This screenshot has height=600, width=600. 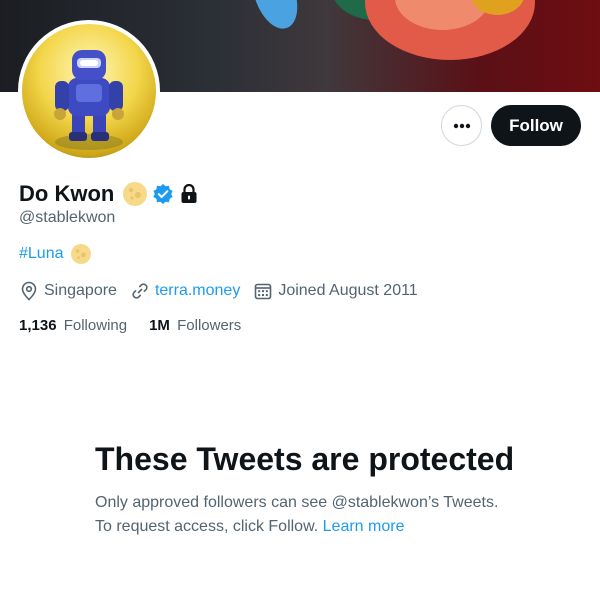 I want to click on lock-icon, so click(x=189, y=194).